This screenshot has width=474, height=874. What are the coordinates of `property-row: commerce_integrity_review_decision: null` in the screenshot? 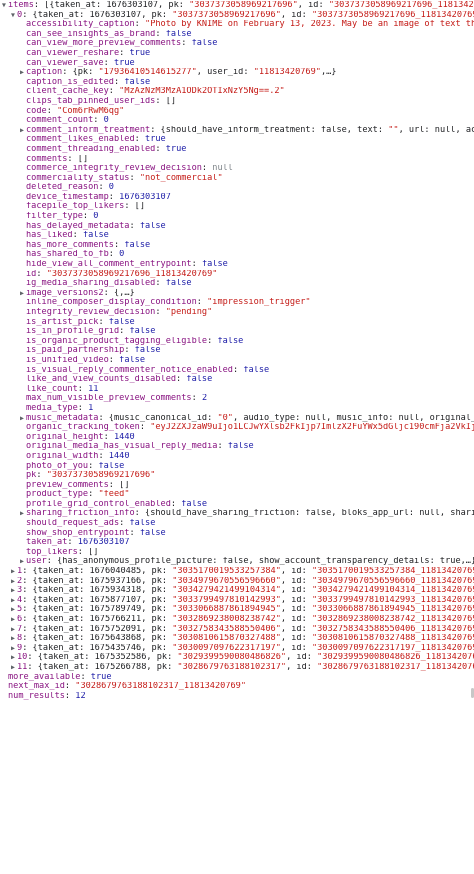 It's located at (129, 169).